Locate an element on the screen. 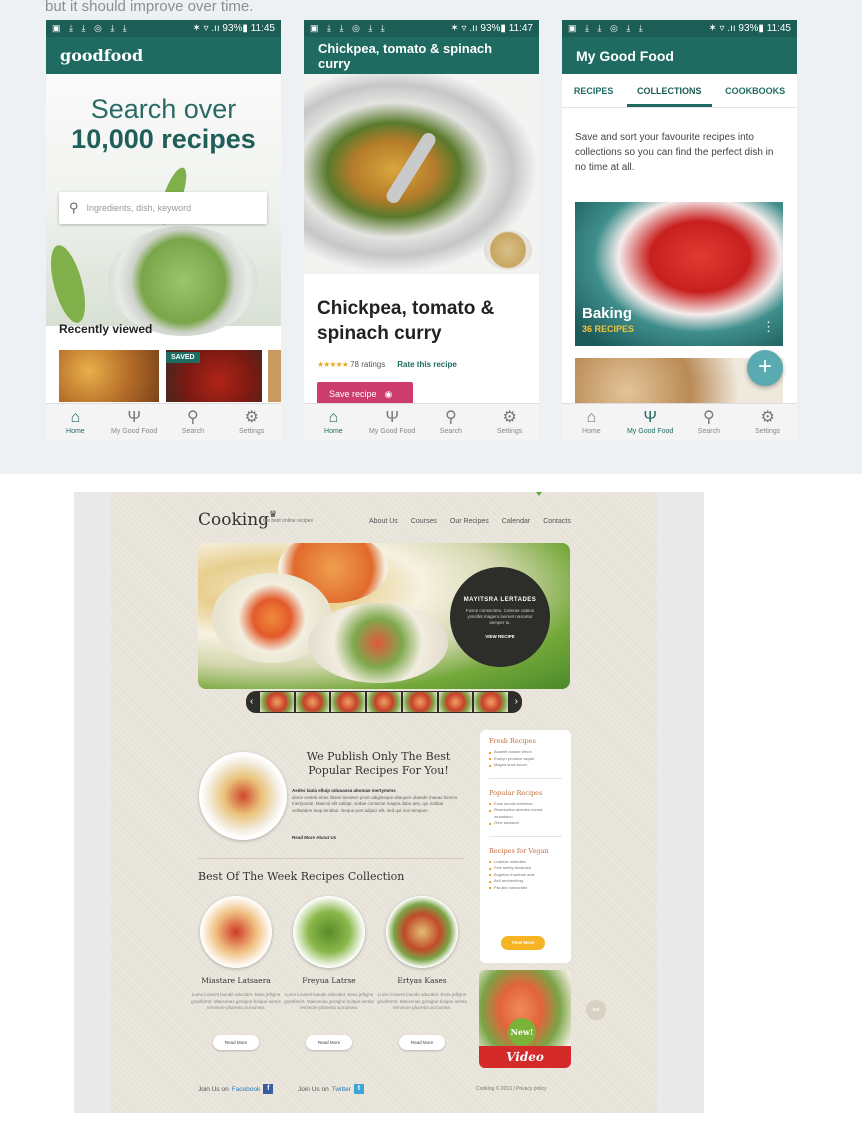 This screenshot has height=1137, width=862. clock: 11:45 is located at coordinates (778, 28).